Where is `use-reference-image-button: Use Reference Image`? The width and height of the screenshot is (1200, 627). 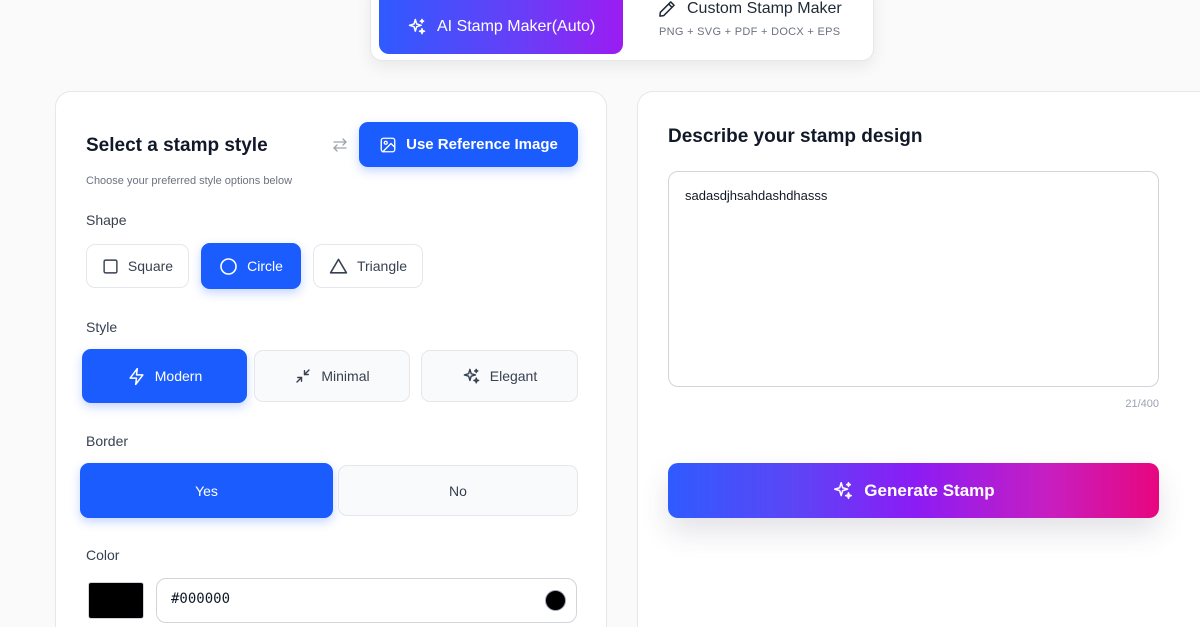 use-reference-image-button: Use Reference Image is located at coordinates (468, 144).